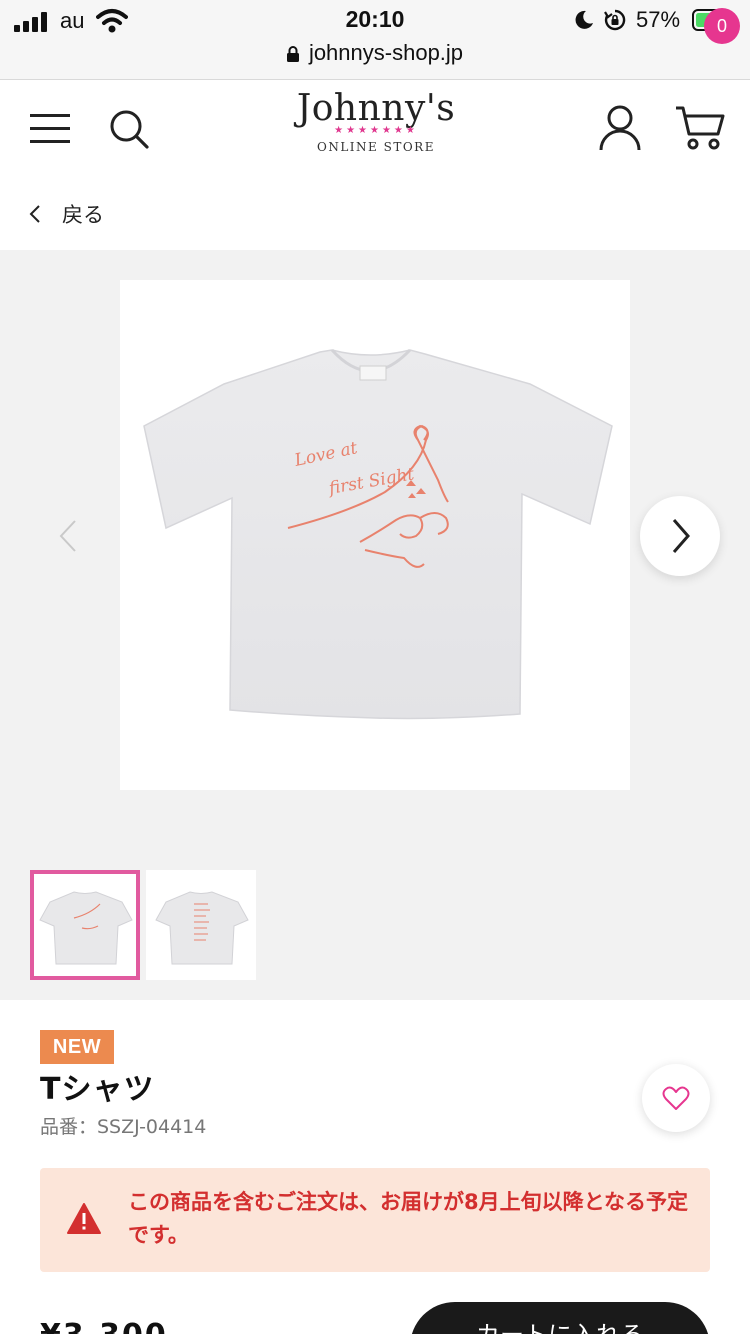 The width and height of the screenshot is (750, 1334). What do you see at coordinates (658, 19) in the screenshot?
I see `battery-percent: 57%` at bounding box center [658, 19].